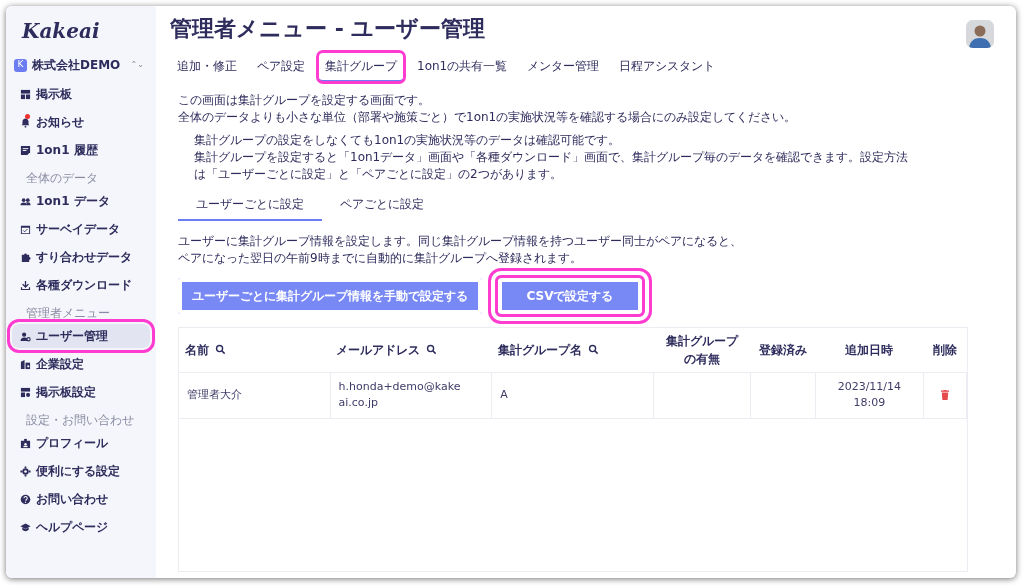  I want to click on sidebar-item: お知らせ, so click(81, 122).